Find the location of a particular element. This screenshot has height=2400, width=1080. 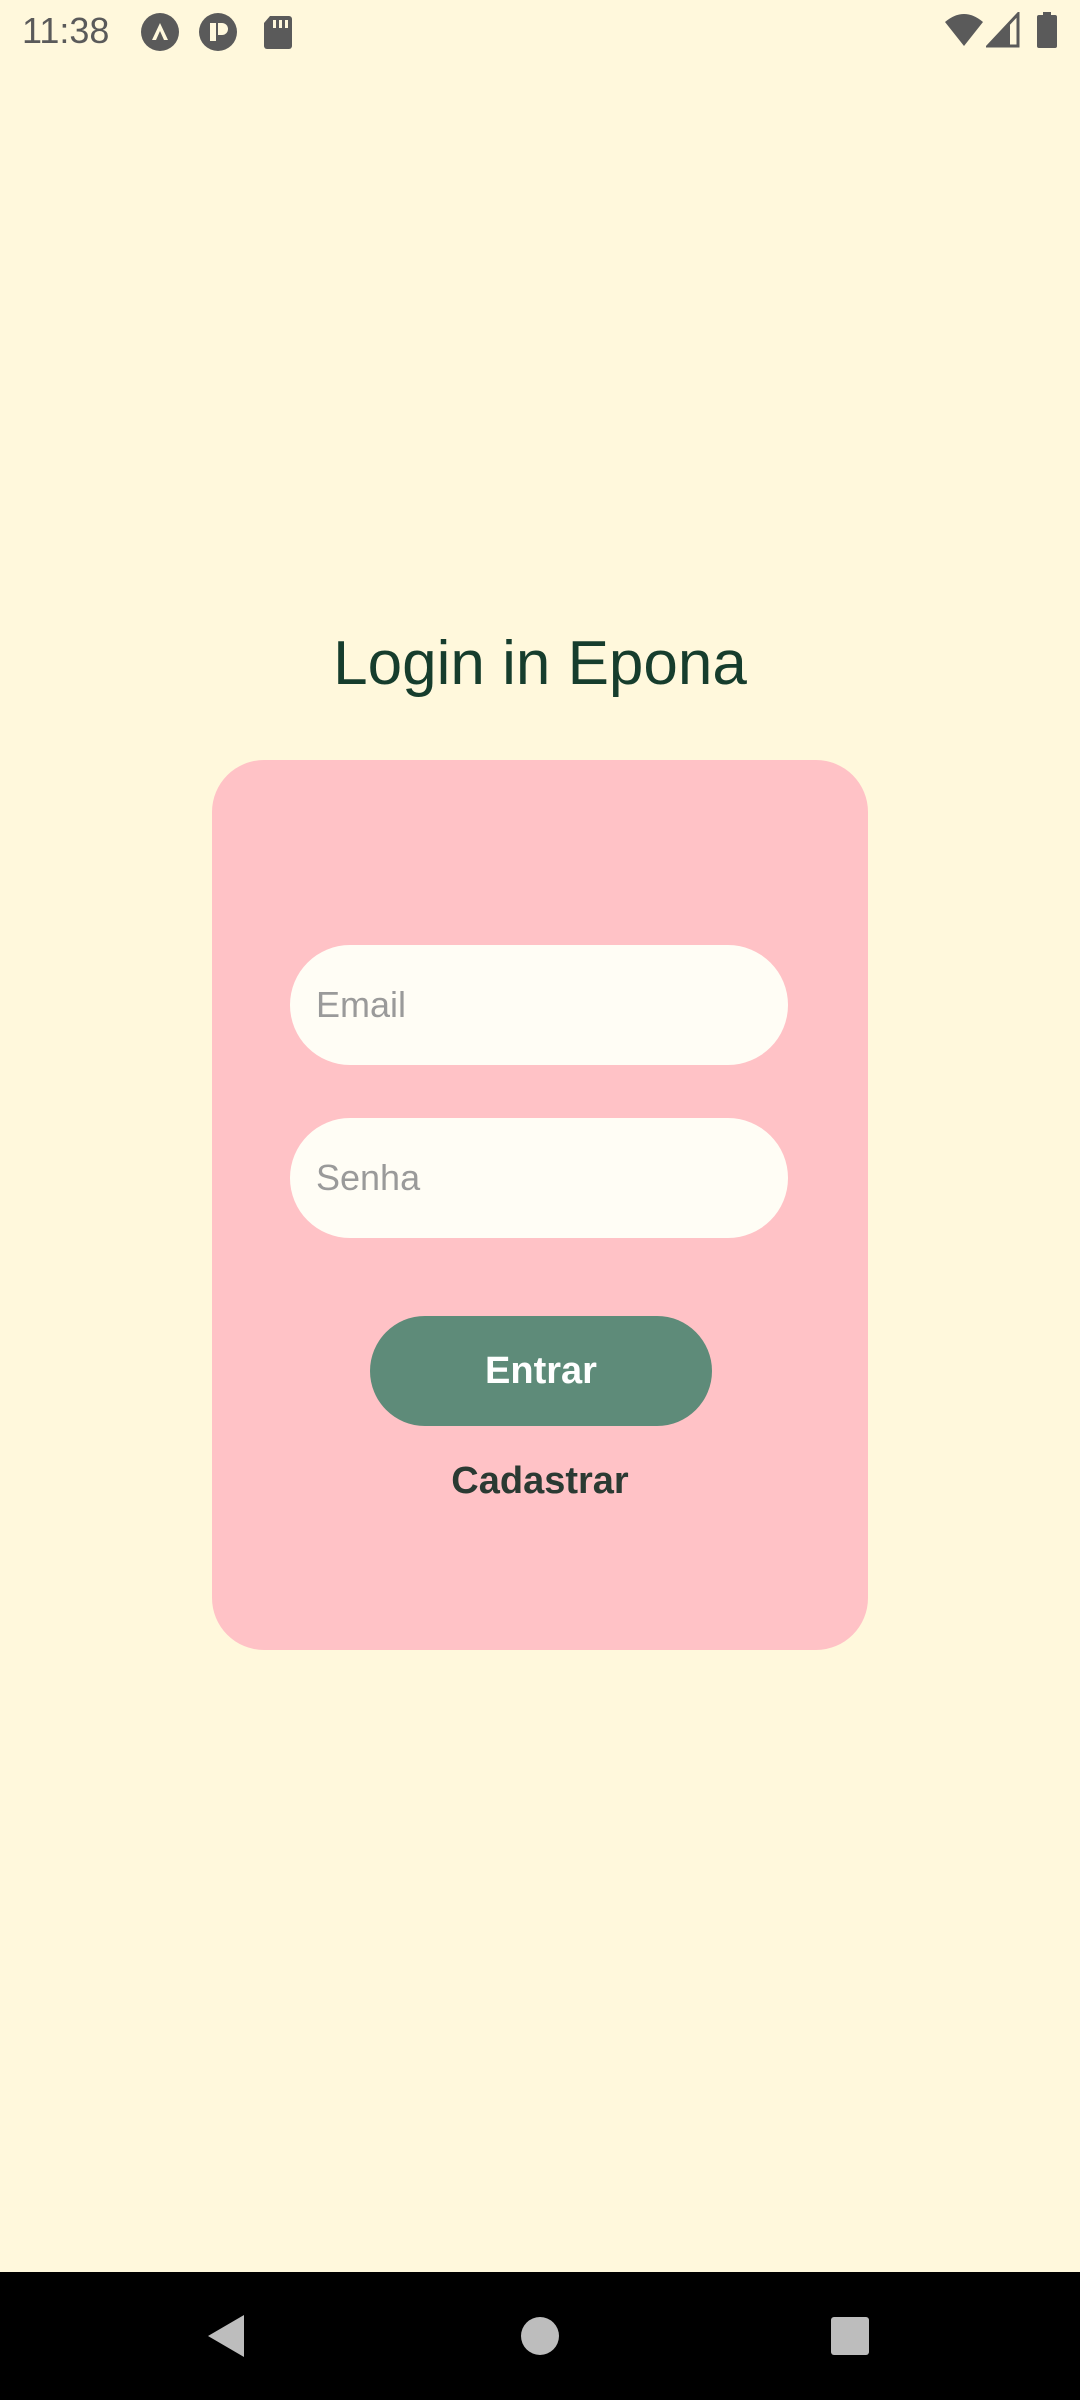

navigation-bar is located at coordinates (540, 2336).